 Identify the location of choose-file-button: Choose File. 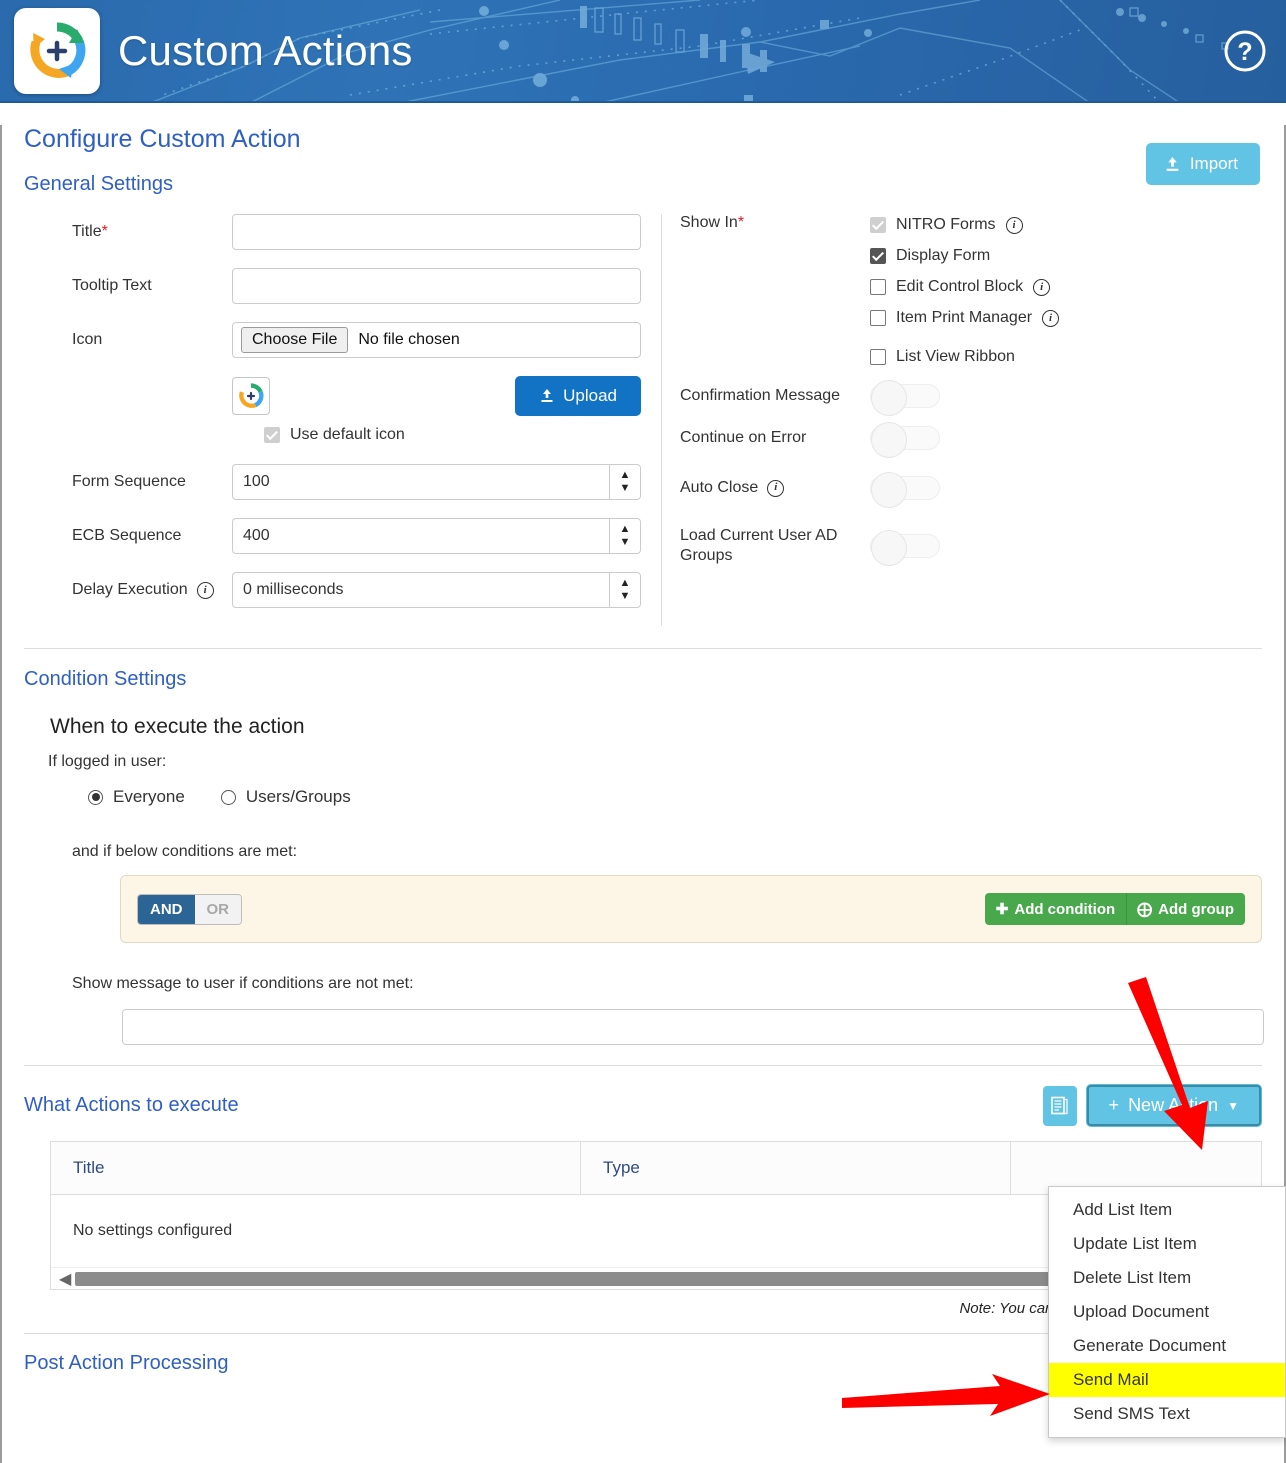
(295, 340).